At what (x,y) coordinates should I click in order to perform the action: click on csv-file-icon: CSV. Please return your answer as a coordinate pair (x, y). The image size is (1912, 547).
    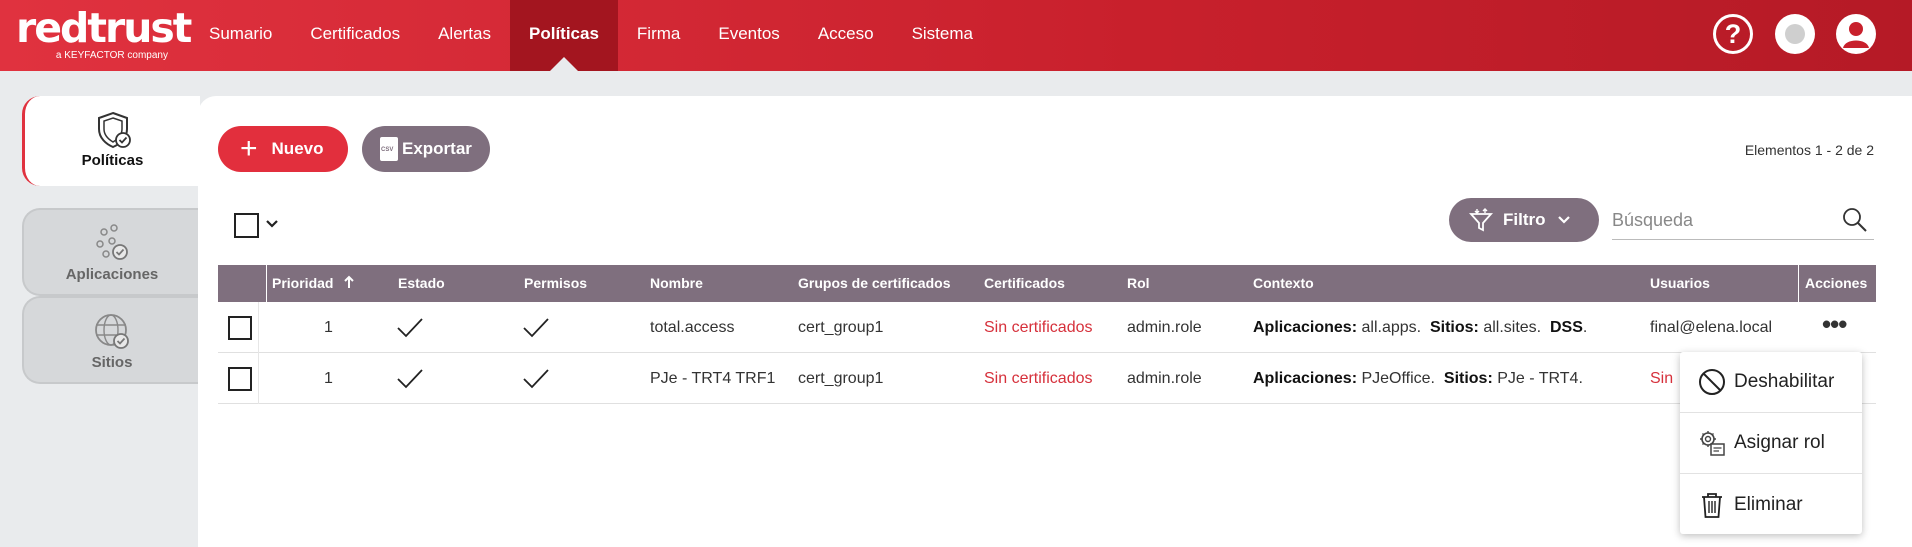
    Looking at the image, I should click on (389, 149).